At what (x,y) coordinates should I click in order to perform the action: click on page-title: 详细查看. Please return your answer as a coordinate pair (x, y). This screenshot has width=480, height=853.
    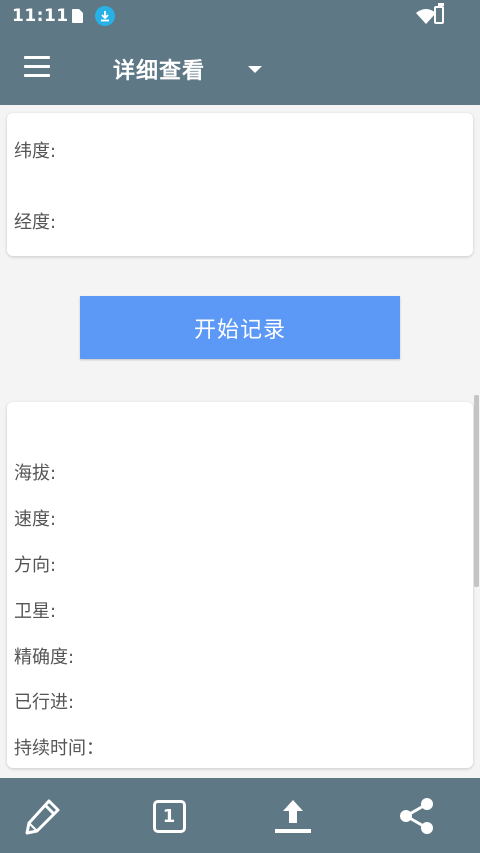
    Looking at the image, I should click on (159, 71).